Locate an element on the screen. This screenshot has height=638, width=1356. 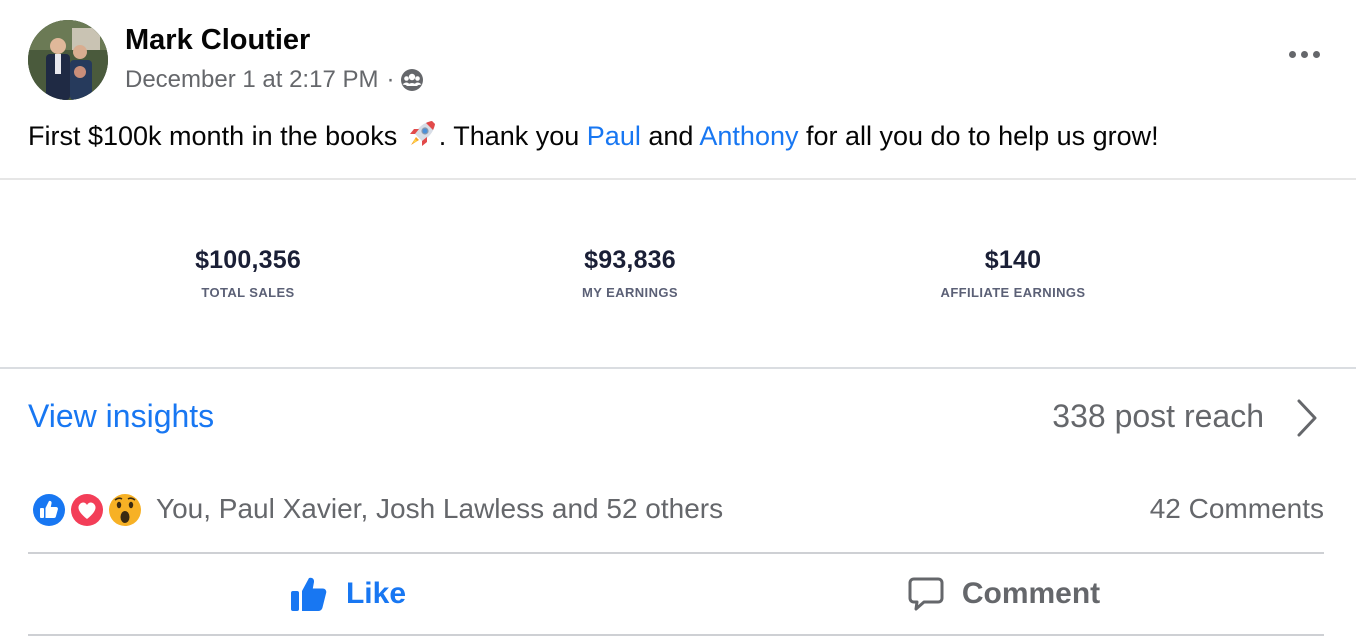
author-avatar is located at coordinates (68, 60).